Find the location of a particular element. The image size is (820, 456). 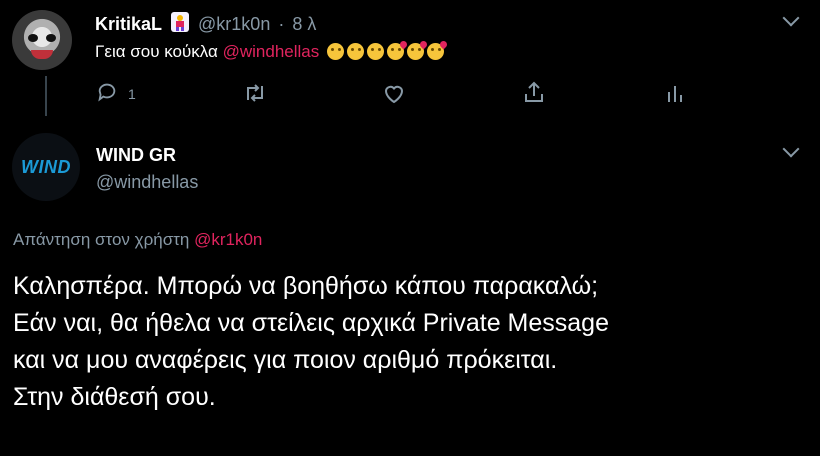

analytics-icon is located at coordinates (675, 97).